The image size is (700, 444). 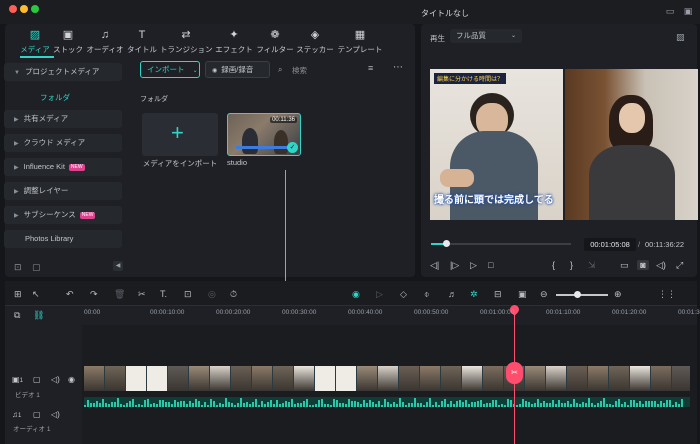 What do you see at coordinates (665, 244) in the screenshot?
I see `total-timecode: 00:11:36:22` at bounding box center [665, 244].